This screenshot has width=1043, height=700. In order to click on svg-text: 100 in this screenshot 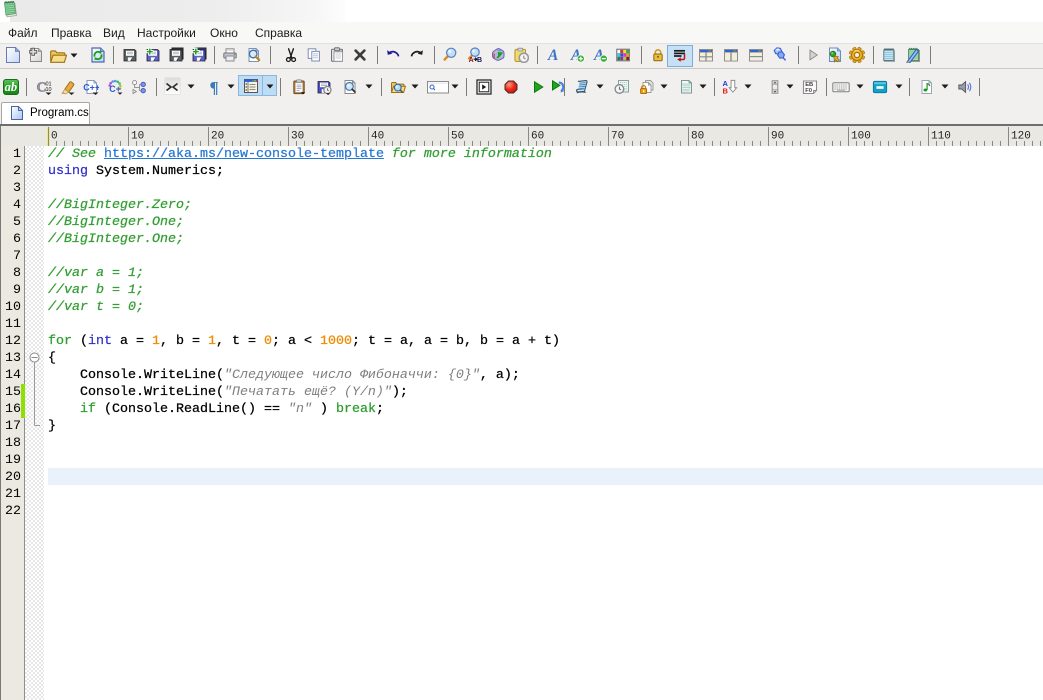, I will do `click(861, 137)`.